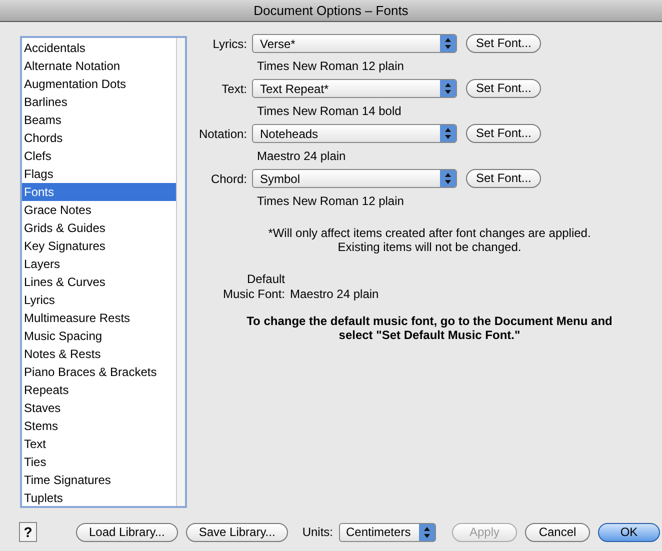 The height and width of the screenshot is (551, 662). What do you see at coordinates (354, 133) in the screenshot?
I see `font-dropdown: Noteheads` at bounding box center [354, 133].